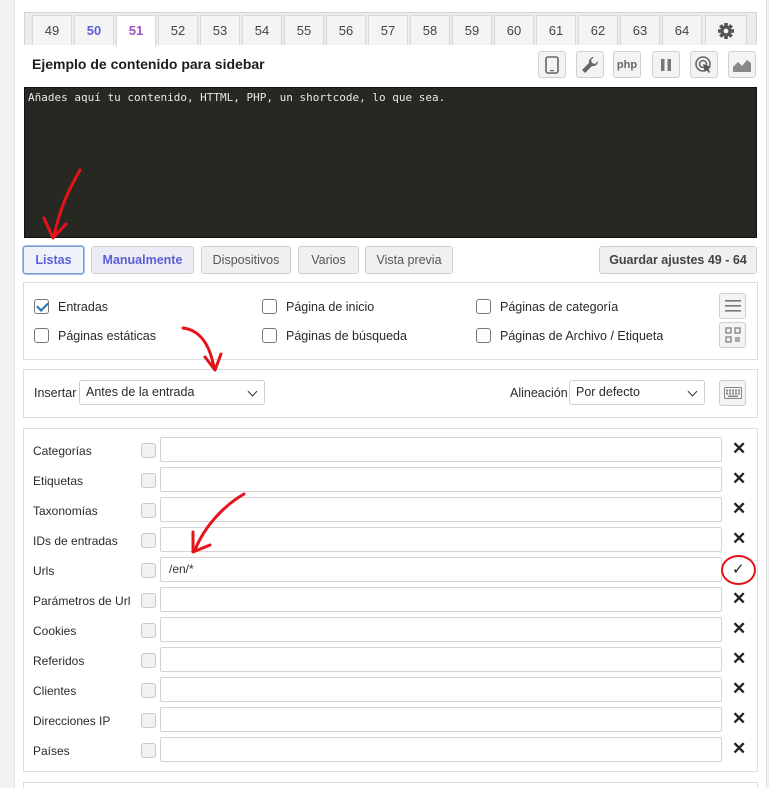 Image resolution: width=769 pixels, height=788 pixels. Describe the element at coordinates (144, 361) in the screenshot. I see `annotation-arrows` at that location.